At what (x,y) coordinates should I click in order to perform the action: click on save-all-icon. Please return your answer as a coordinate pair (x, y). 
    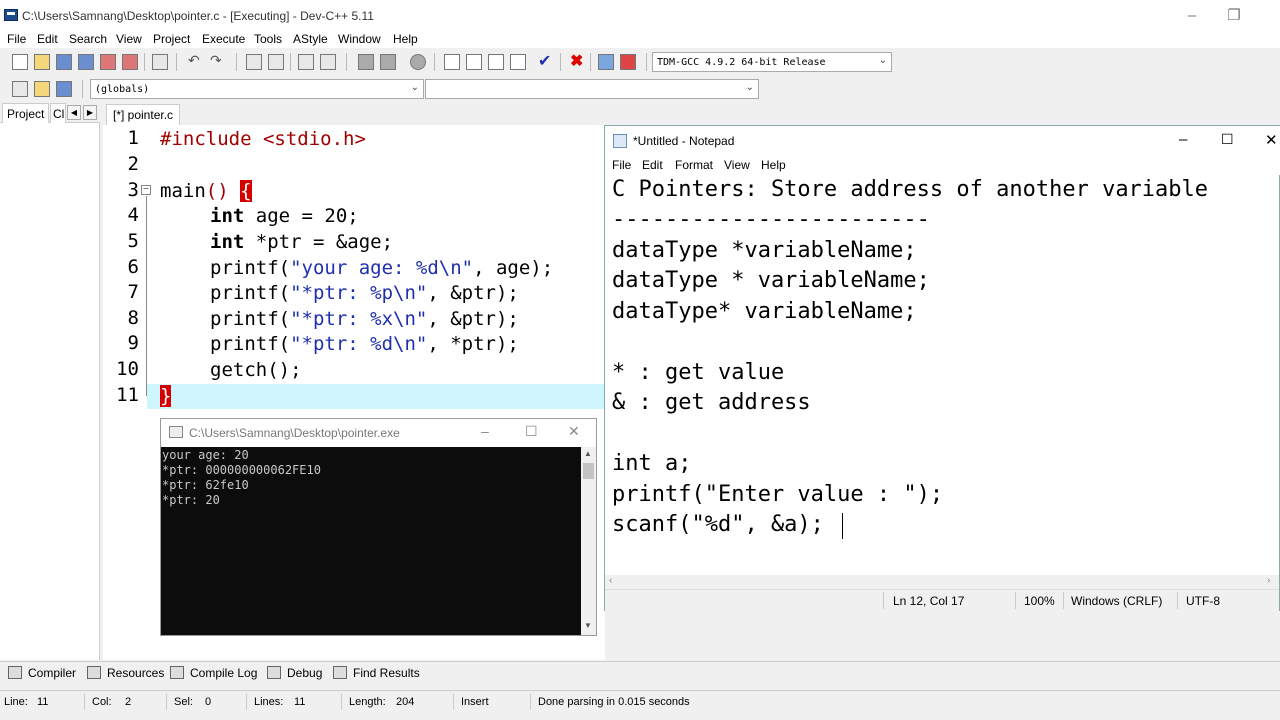
    Looking at the image, I should click on (86, 62).